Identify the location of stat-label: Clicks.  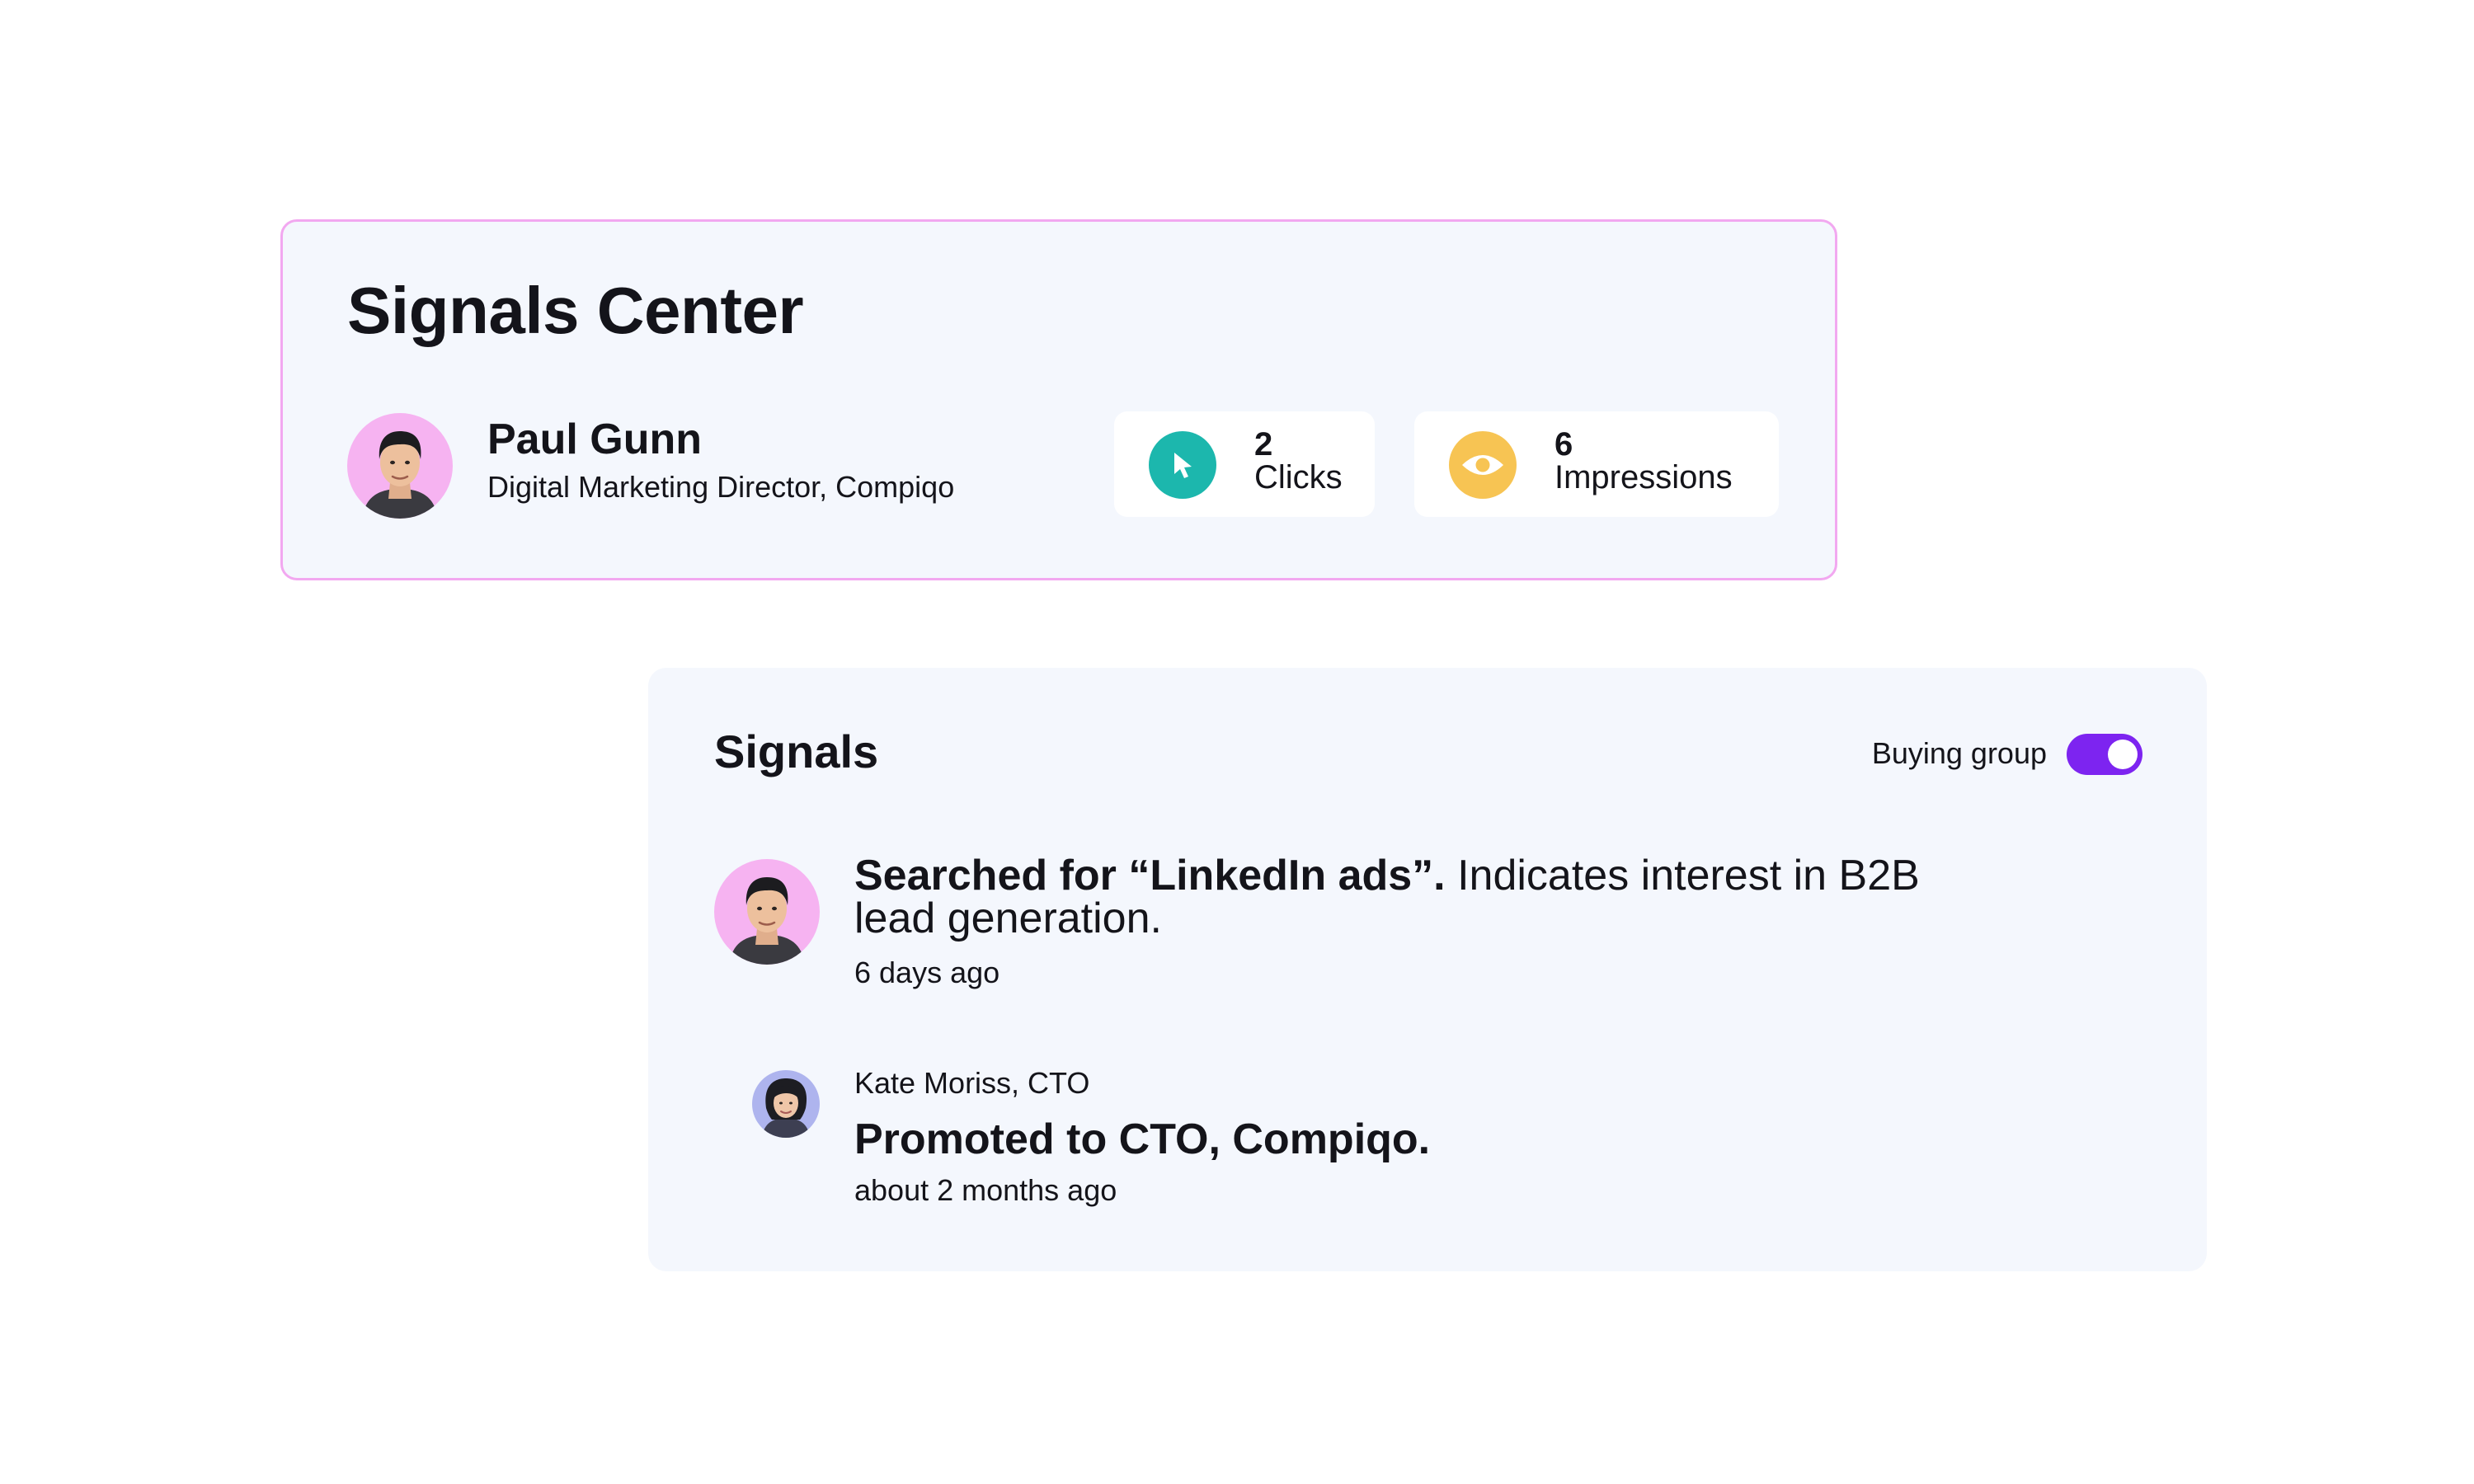
(1298, 477).